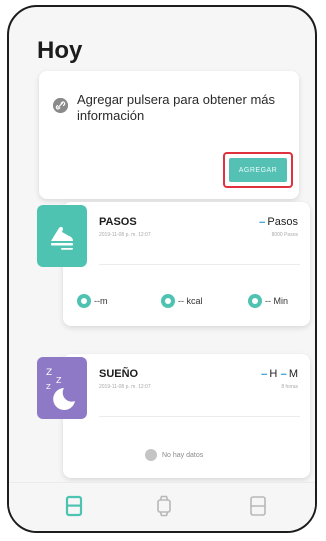  What do you see at coordinates (190, 301) in the screenshot?
I see `calories-value: -- kcal` at bounding box center [190, 301].